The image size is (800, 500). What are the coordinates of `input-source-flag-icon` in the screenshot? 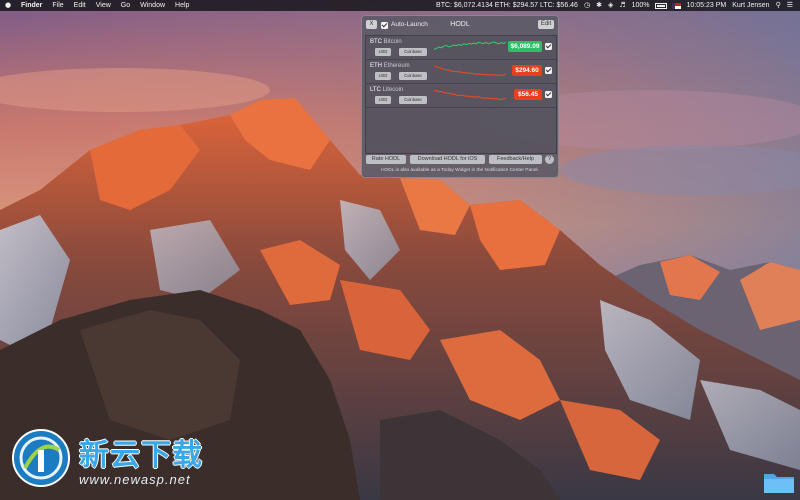 It's located at (676, 5).